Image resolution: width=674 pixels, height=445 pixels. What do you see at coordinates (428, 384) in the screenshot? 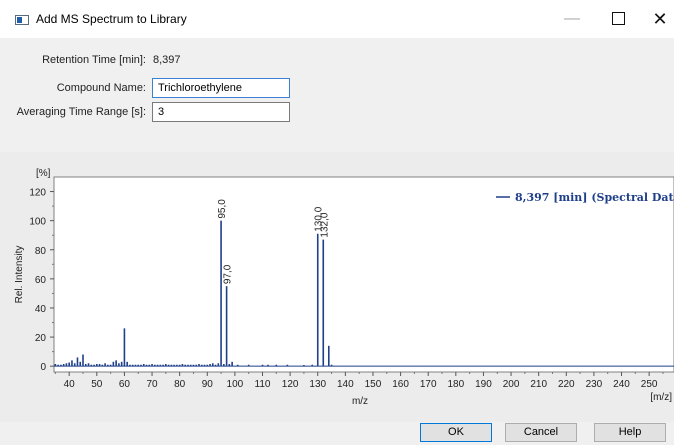
I see `x-tick-label: 170` at bounding box center [428, 384].